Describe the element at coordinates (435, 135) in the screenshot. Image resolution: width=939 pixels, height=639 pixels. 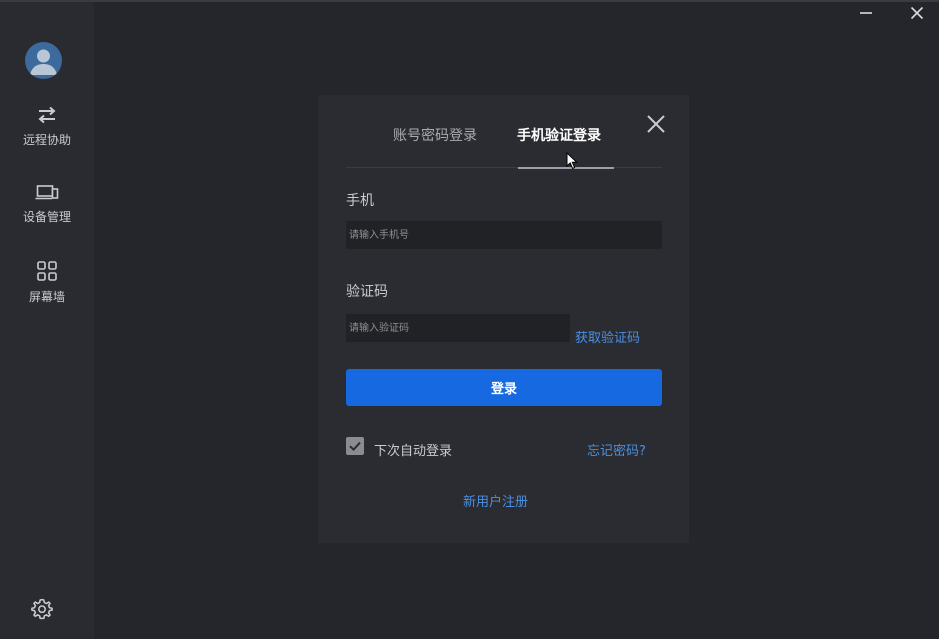
I see `tab-password-login: 账号密码登录` at that location.